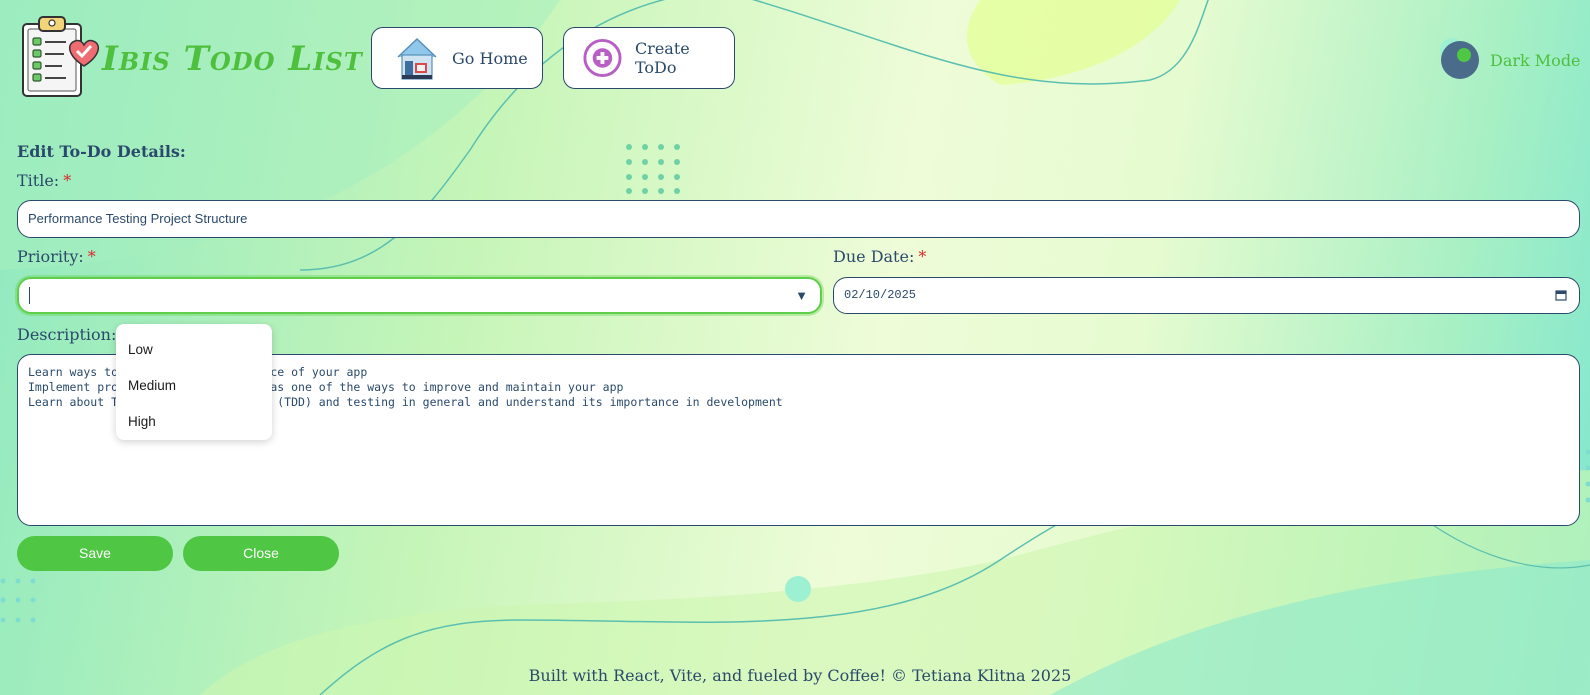 The width and height of the screenshot is (1590, 695). Describe the element at coordinates (1561, 295) in the screenshot. I see `calendar-icon` at that location.